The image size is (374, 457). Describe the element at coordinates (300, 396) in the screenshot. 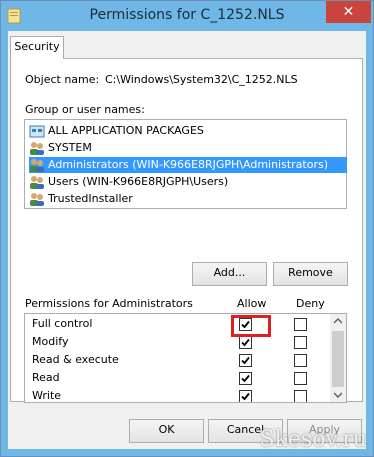

I see `deny-checkbox-write` at that location.